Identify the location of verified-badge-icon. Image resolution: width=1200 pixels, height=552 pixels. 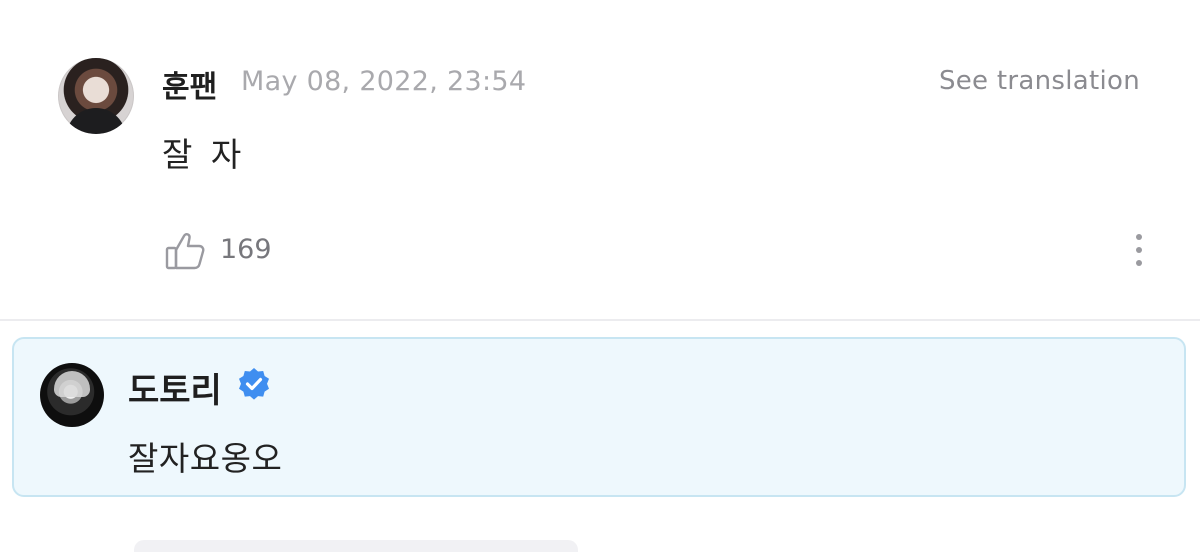
(254, 384).